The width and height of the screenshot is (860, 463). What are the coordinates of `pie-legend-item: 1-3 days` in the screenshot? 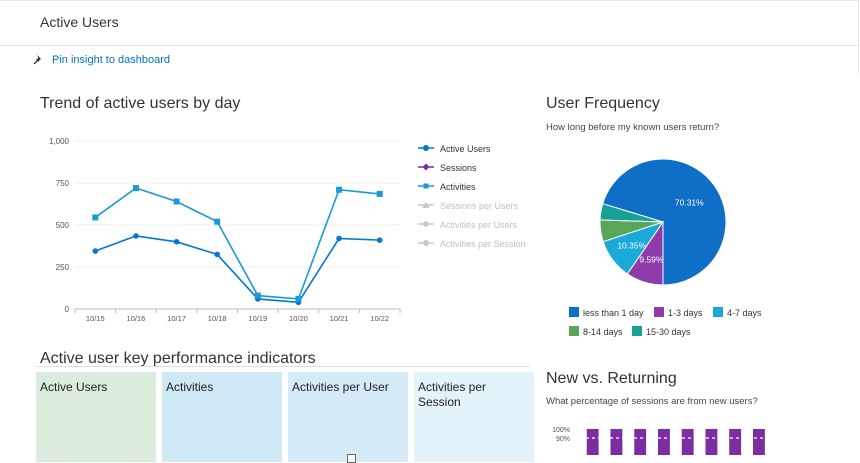 It's located at (678, 312).